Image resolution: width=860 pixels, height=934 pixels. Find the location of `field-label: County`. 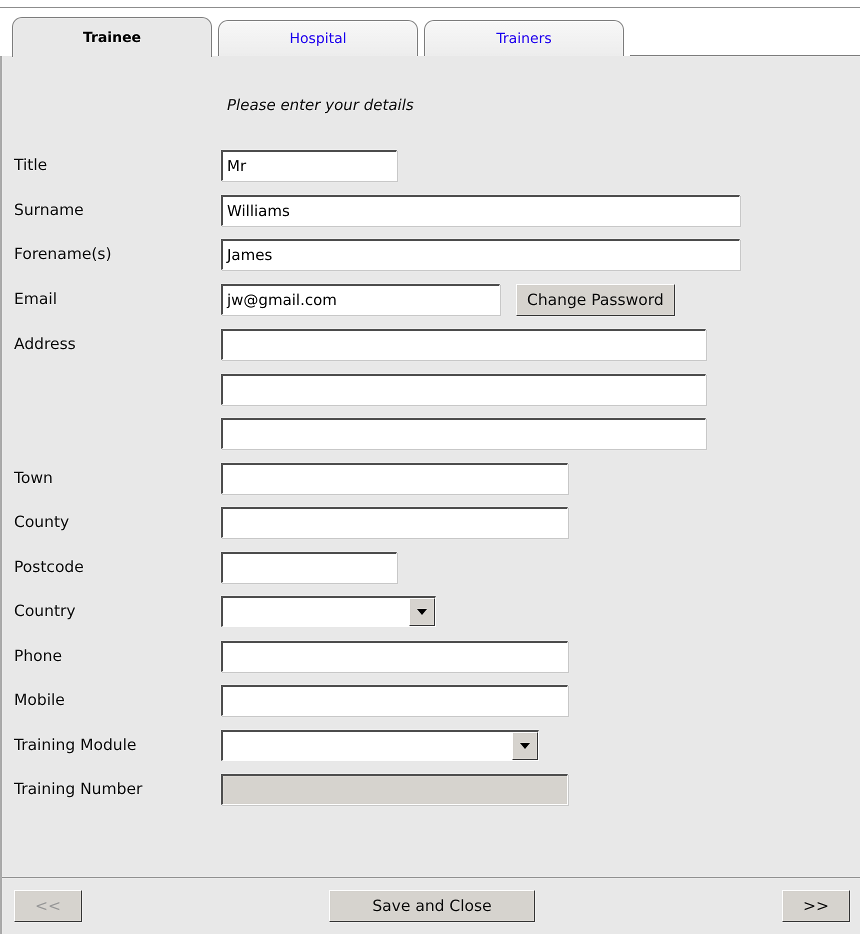

field-label: County is located at coordinates (42, 522).